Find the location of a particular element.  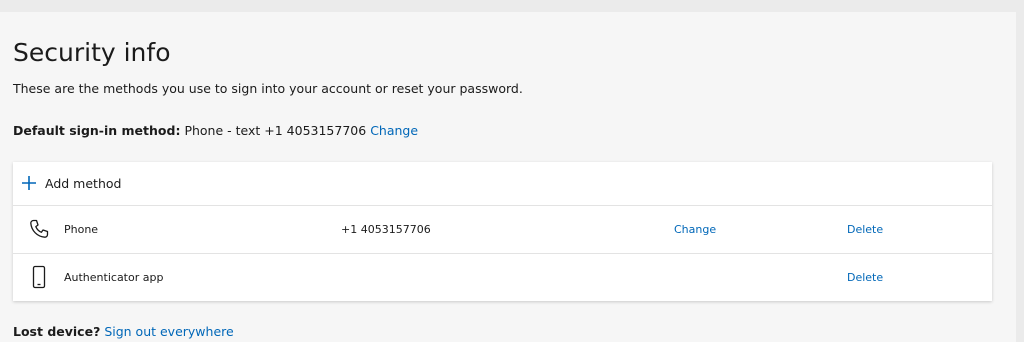

phone-icon is located at coordinates (39, 228).